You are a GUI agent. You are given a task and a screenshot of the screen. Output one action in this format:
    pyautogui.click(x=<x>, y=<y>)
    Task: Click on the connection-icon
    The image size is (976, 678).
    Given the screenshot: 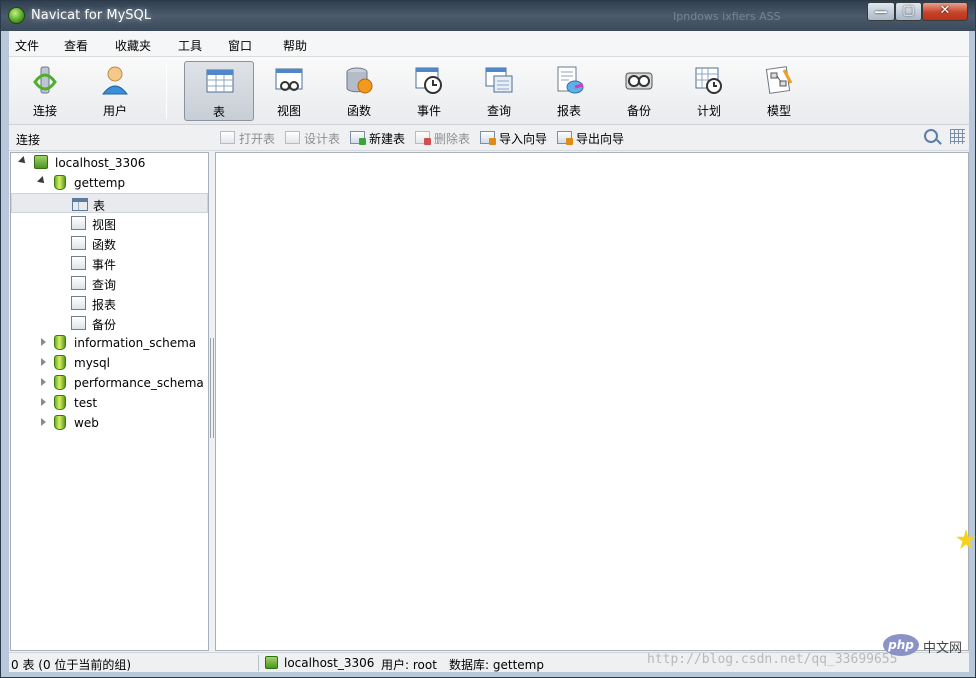 What is the action you would take?
    pyautogui.click(x=45, y=80)
    